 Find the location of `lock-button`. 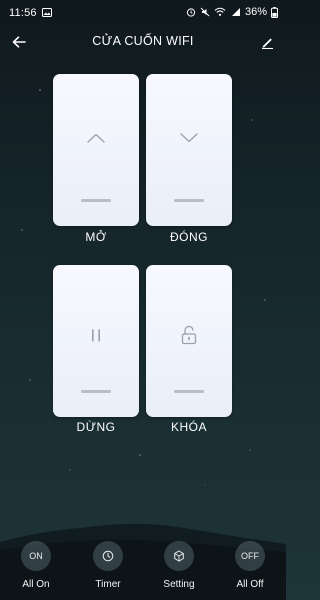

lock-button is located at coordinates (189, 341).